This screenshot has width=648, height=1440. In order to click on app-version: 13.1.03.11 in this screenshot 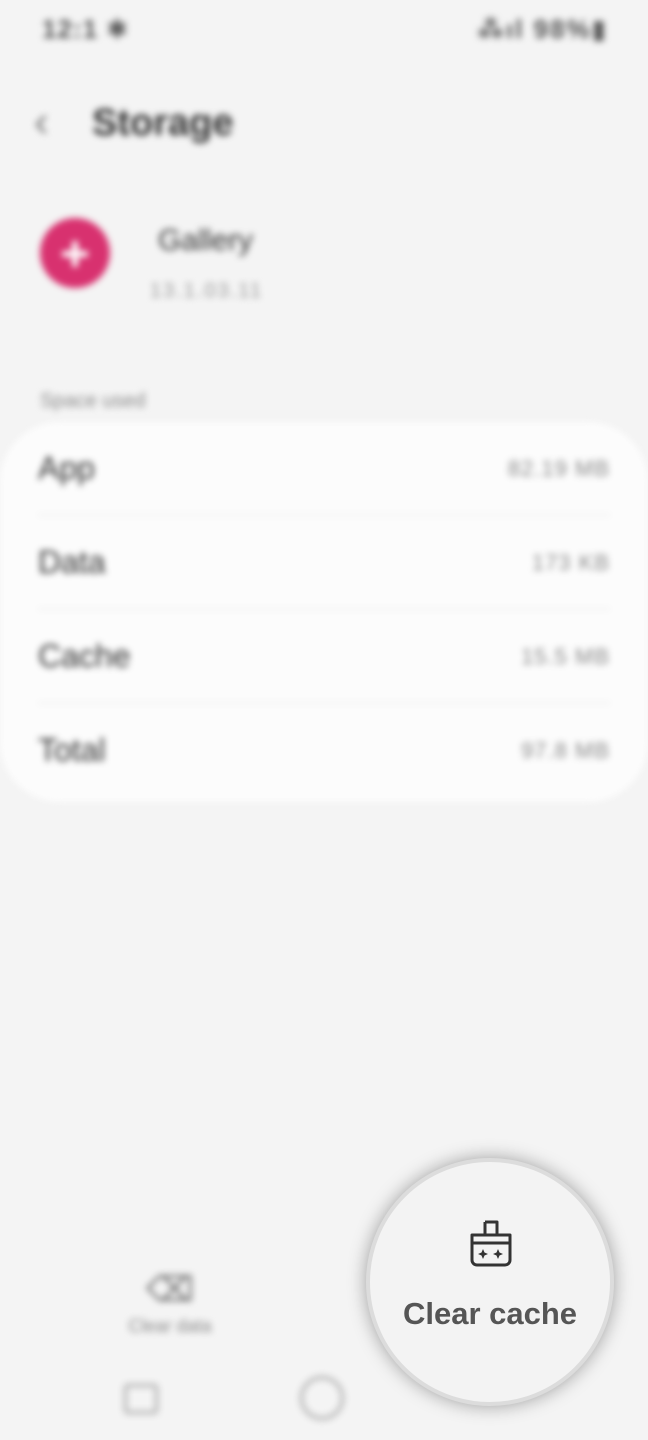, I will do `click(207, 291)`.